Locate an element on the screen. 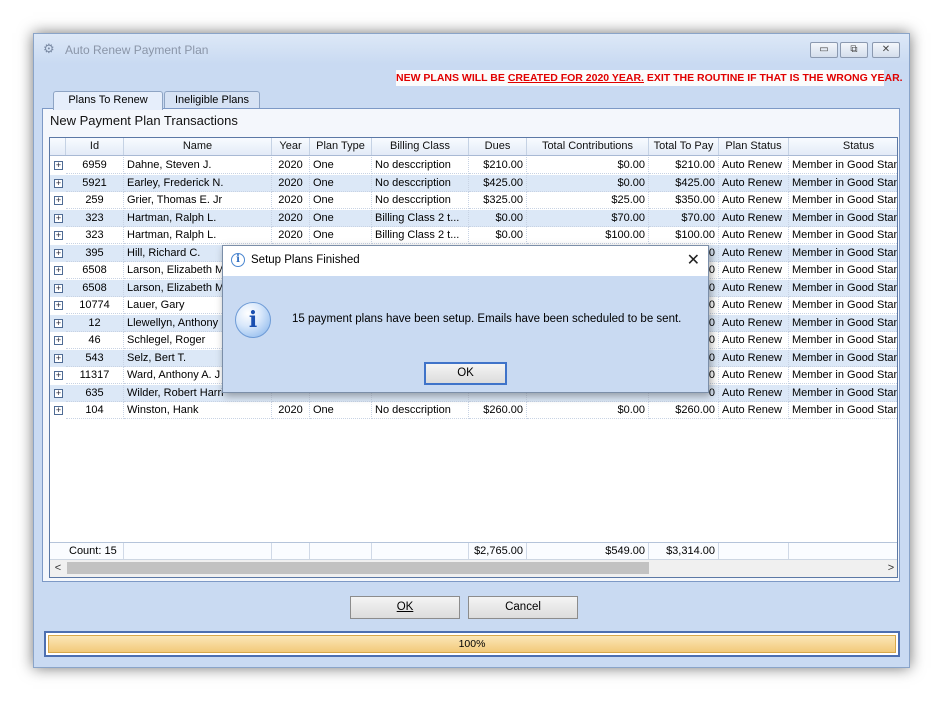  dialog-close-icon: ✕ is located at coordinates (693, 260).